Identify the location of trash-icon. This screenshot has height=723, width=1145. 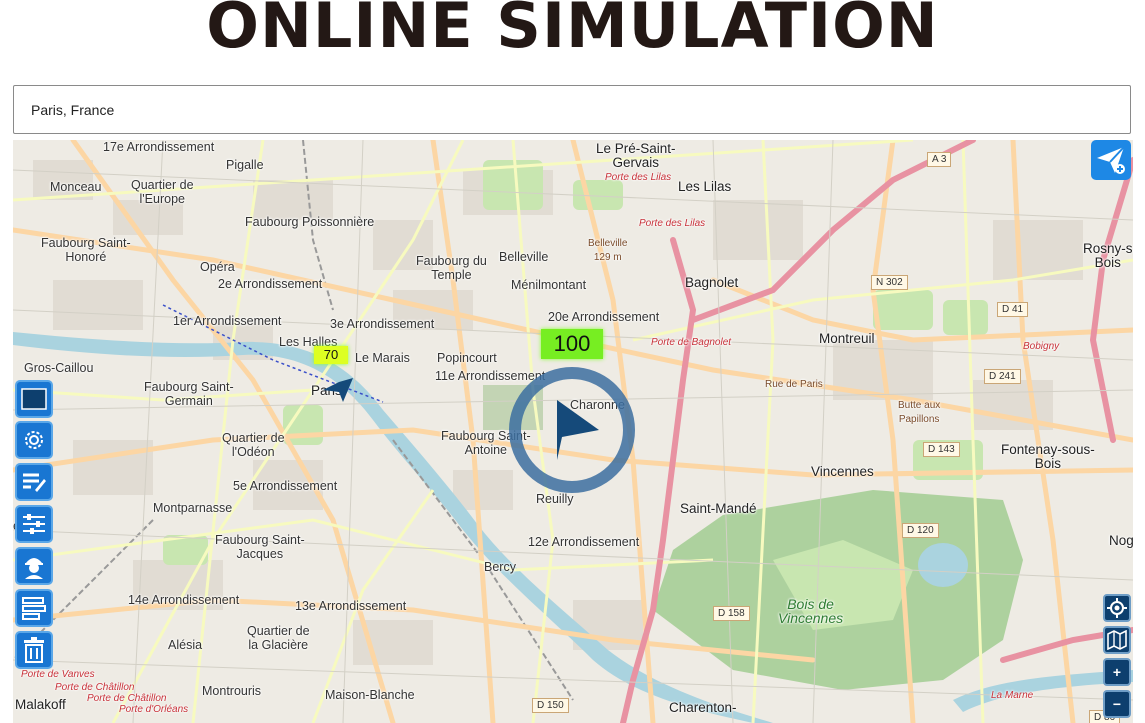
(34, 650).